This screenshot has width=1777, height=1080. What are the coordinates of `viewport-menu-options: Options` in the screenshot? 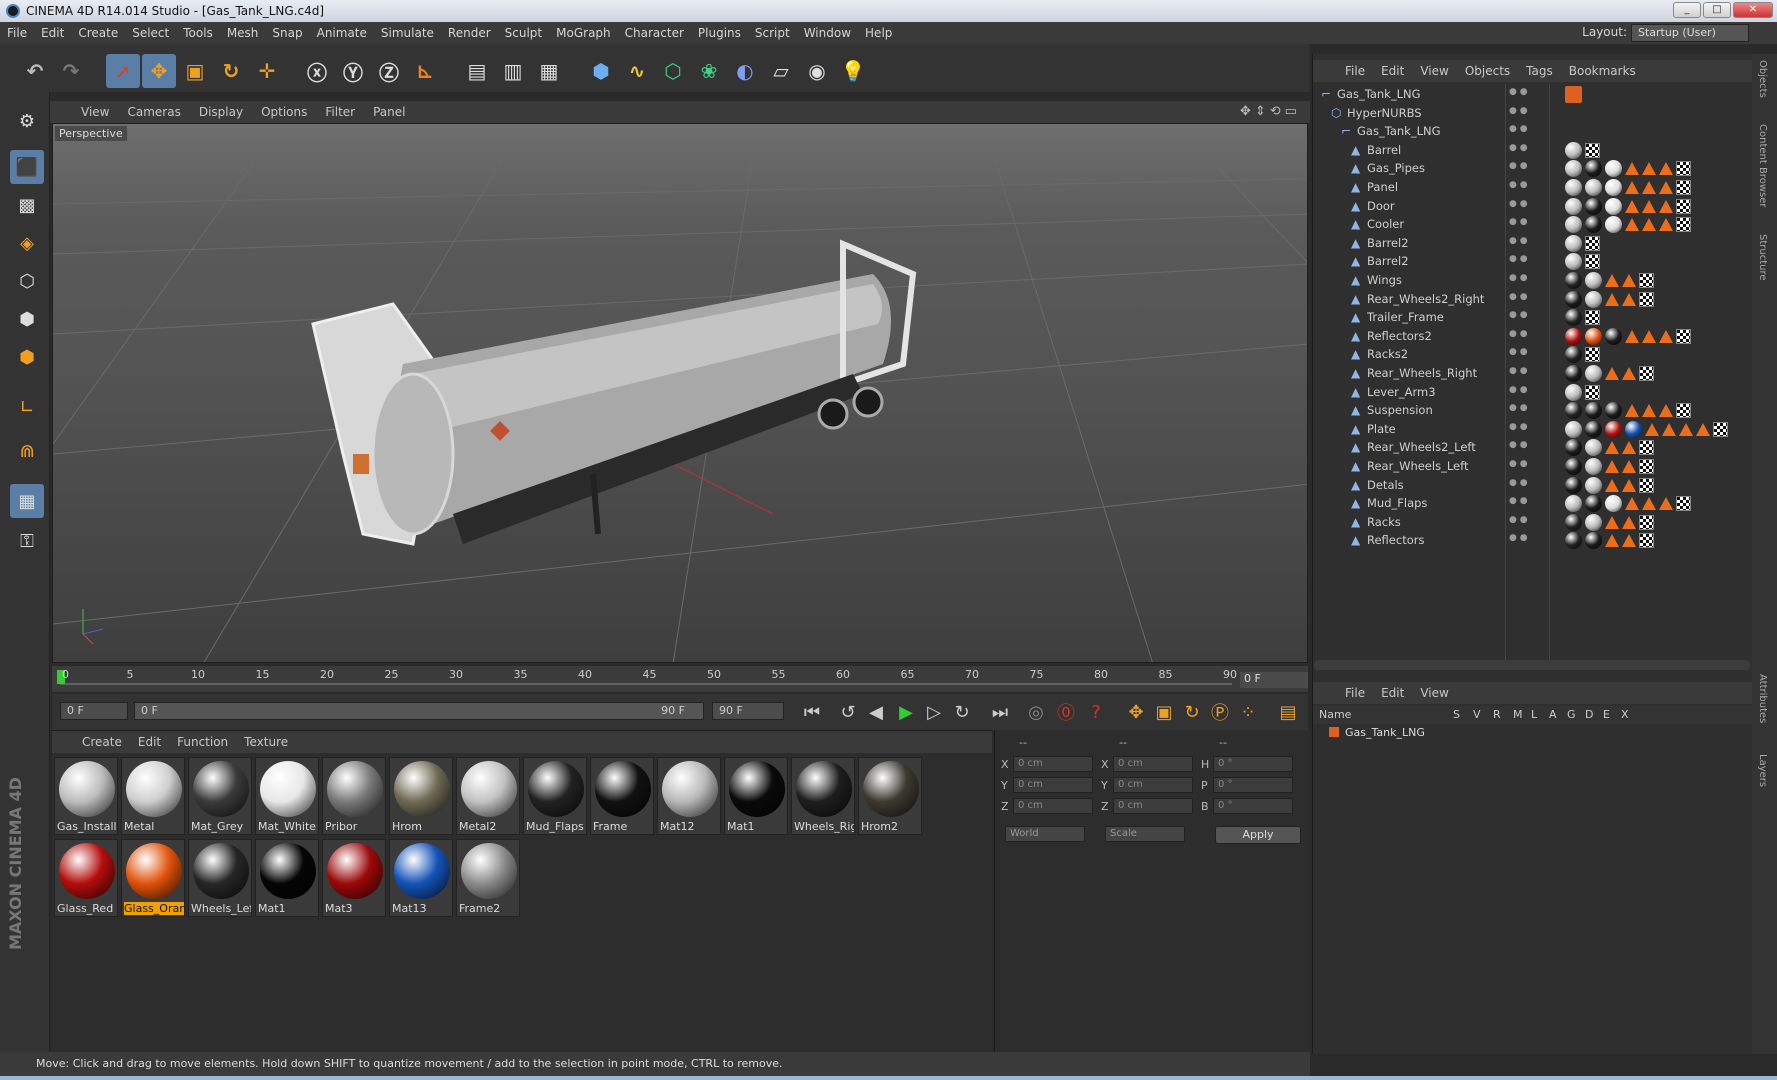 It's located at (284, 112).